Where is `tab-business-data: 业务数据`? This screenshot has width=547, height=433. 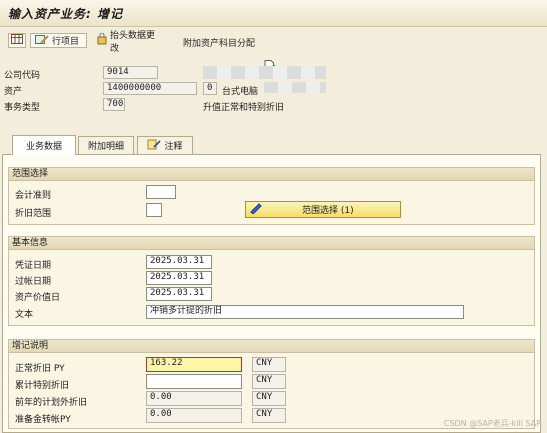 tab-business-data: 业务数据 is located at coordinates (44, 145).